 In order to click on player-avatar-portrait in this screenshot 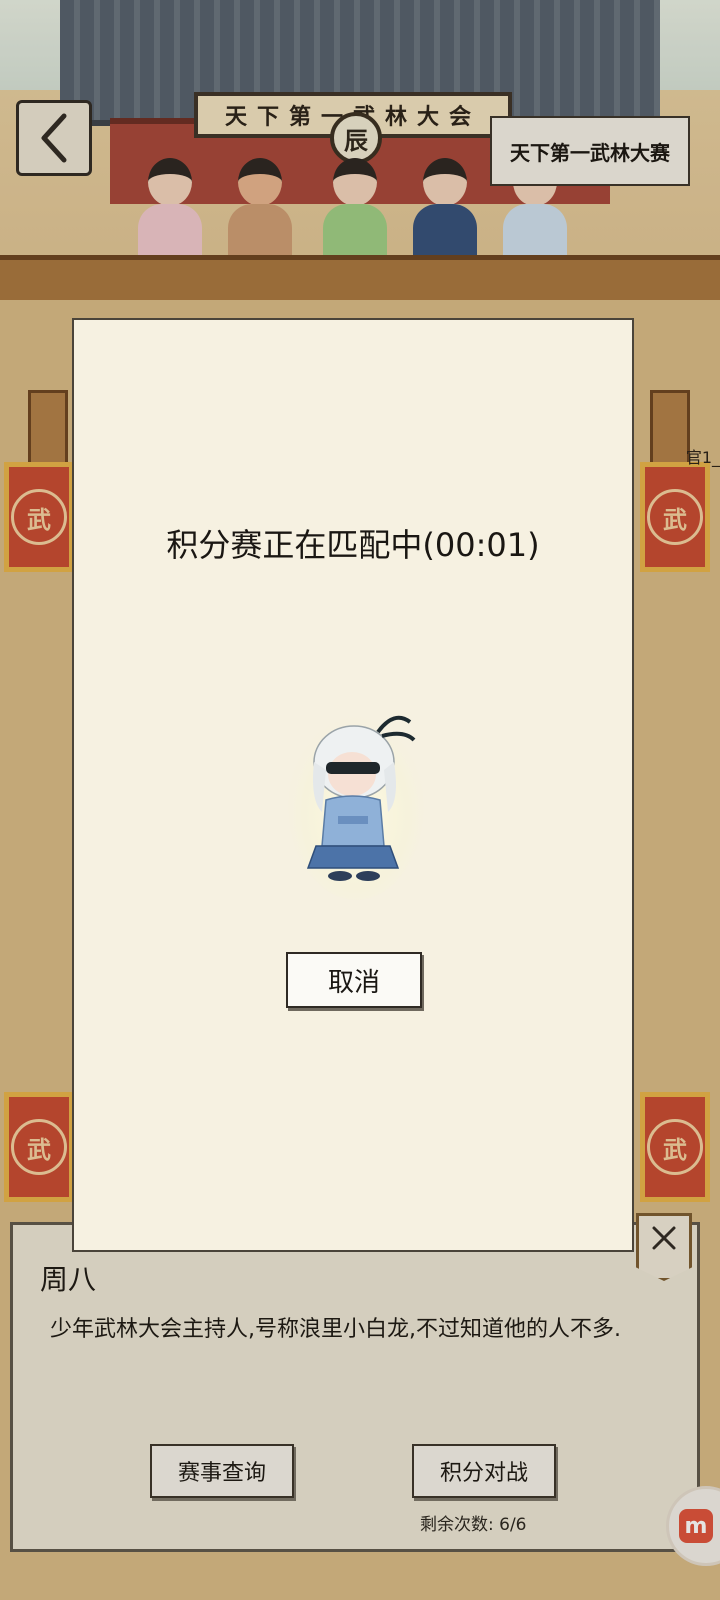, I will do `click(356, 805)`.